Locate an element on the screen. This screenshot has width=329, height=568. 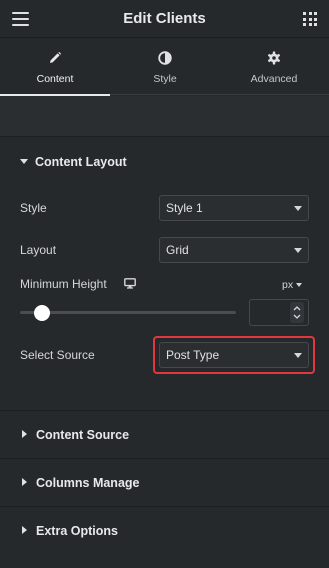
grid-apps-icon is located at coordinates (310, 19).